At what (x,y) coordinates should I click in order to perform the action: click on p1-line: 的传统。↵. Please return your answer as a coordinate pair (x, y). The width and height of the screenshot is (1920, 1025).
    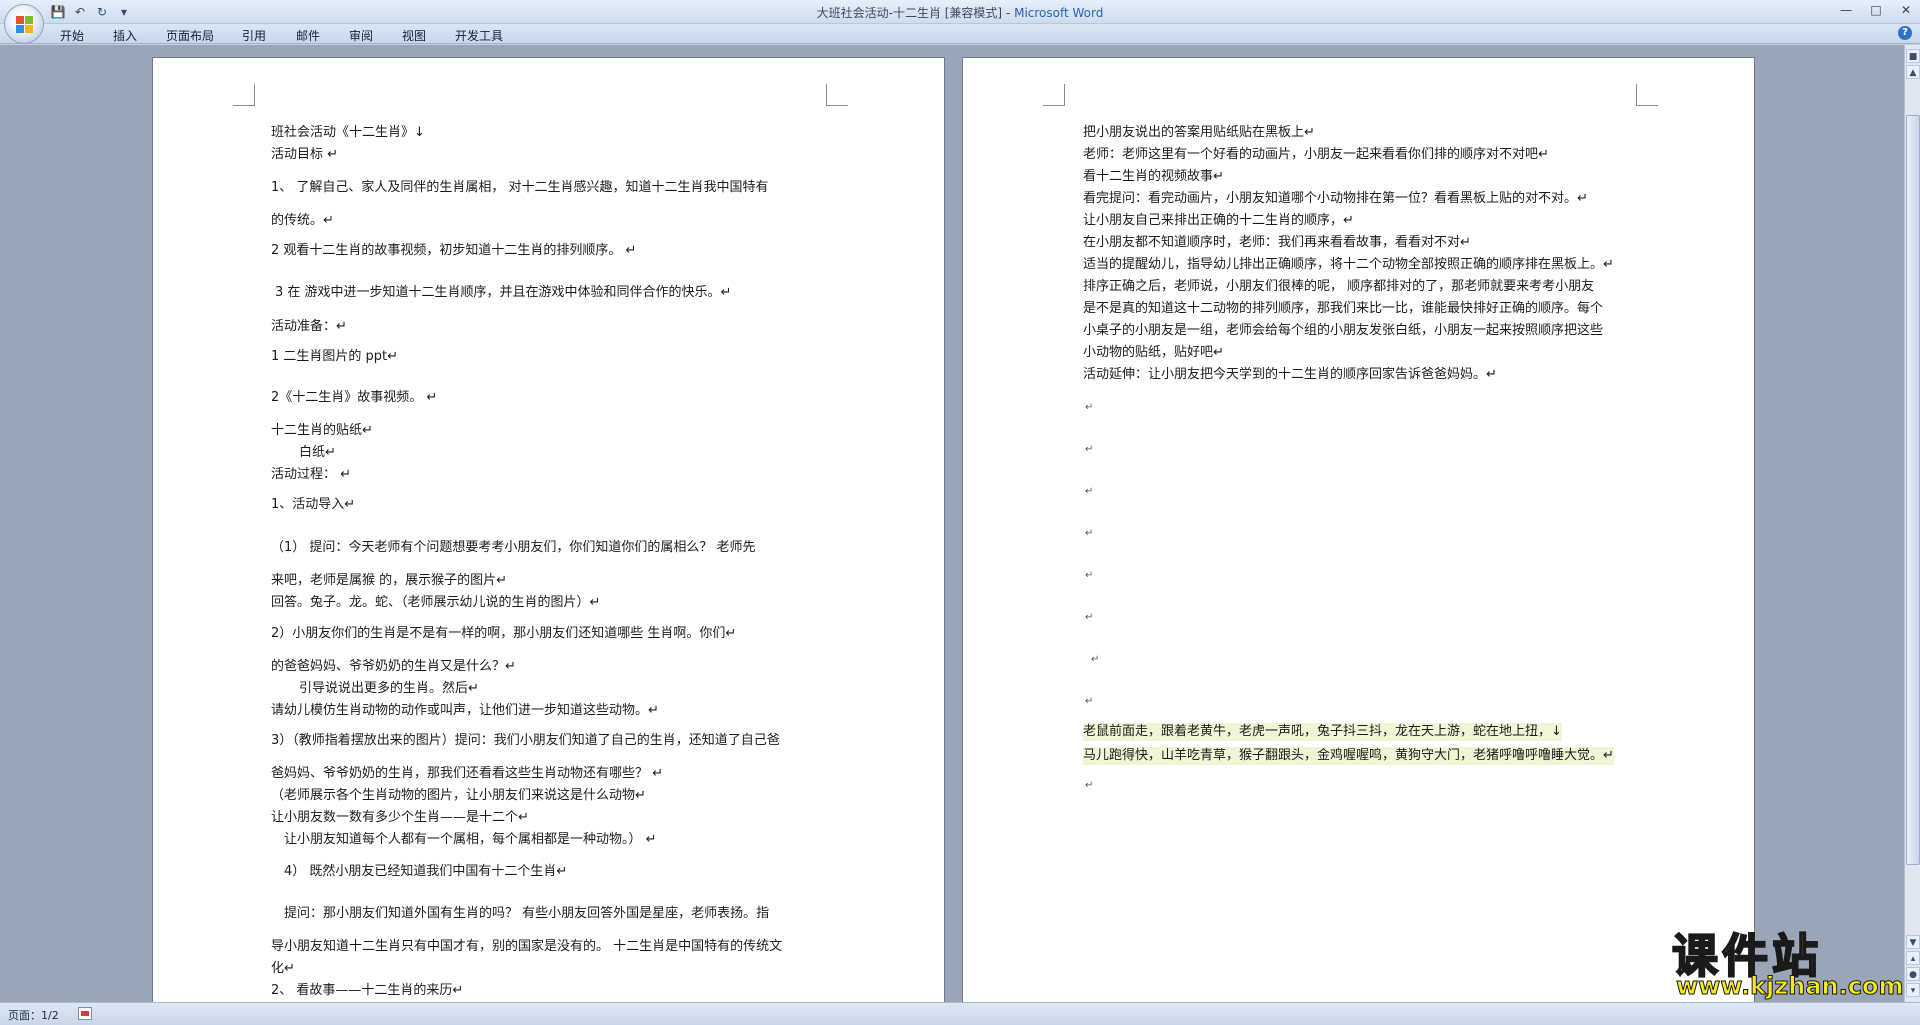
    Looking at the image, I should click on (302, 220).